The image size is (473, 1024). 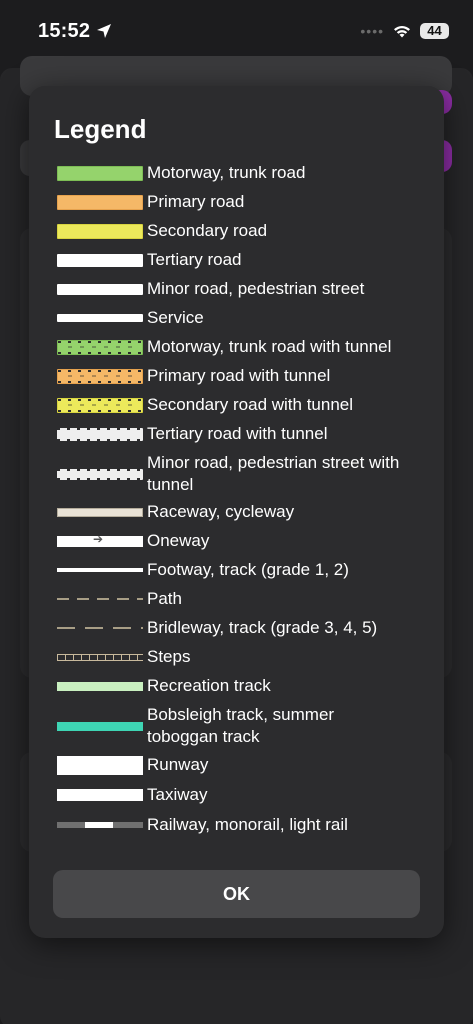 I want to click on legend-swatch-runway, so click(x=100, y=765).